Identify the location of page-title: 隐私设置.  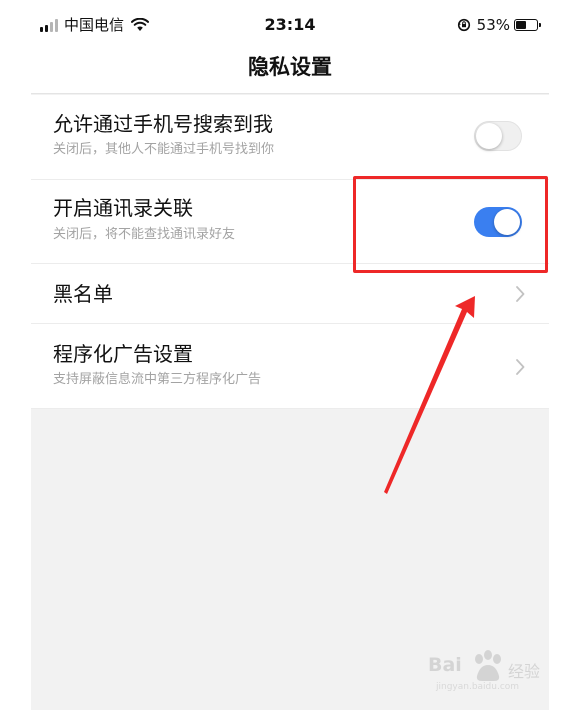
(290, 67).